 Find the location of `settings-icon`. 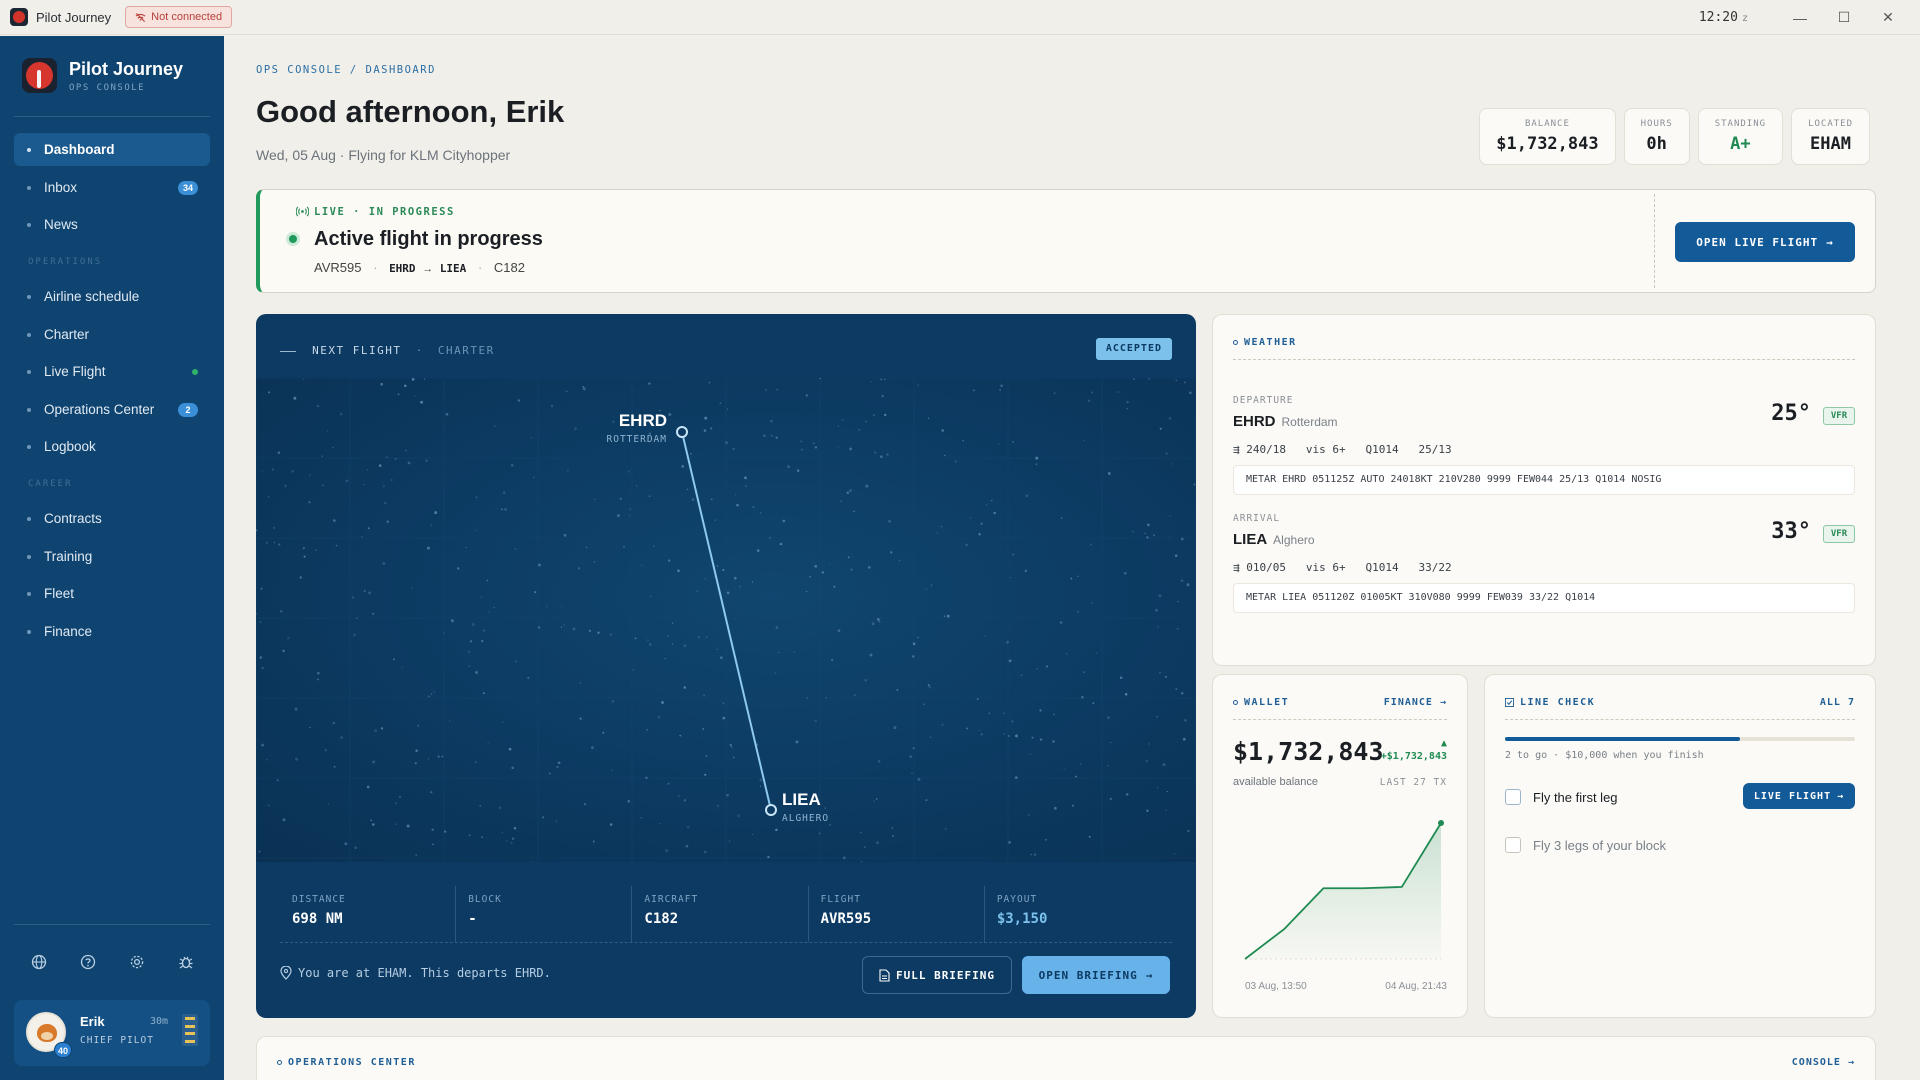

settings-icon is located at coordinates (137, 962).